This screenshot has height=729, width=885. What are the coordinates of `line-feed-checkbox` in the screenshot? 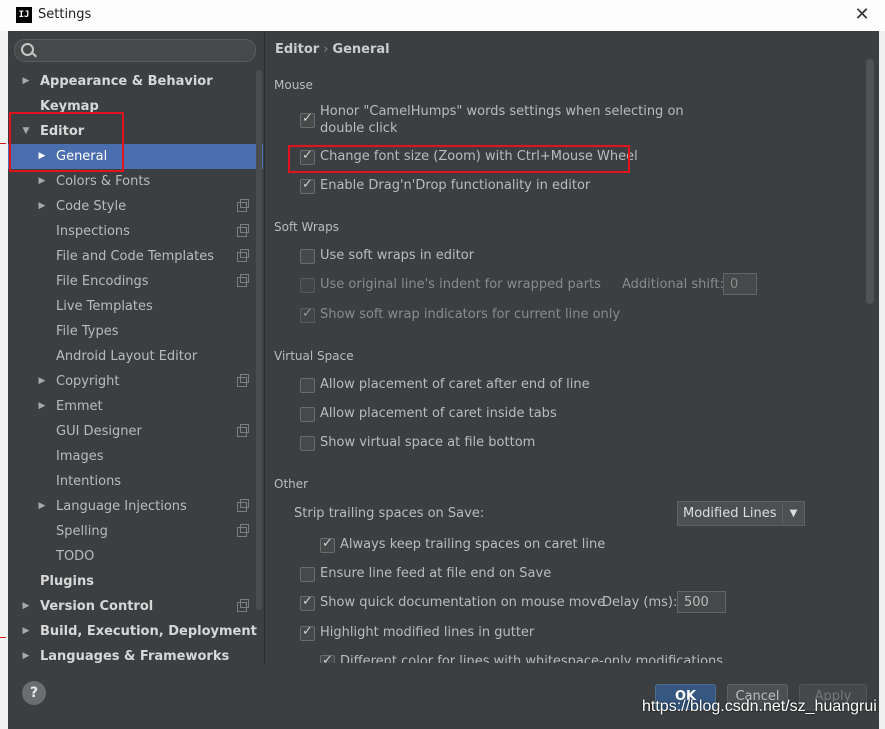 It's located at (307, 574).